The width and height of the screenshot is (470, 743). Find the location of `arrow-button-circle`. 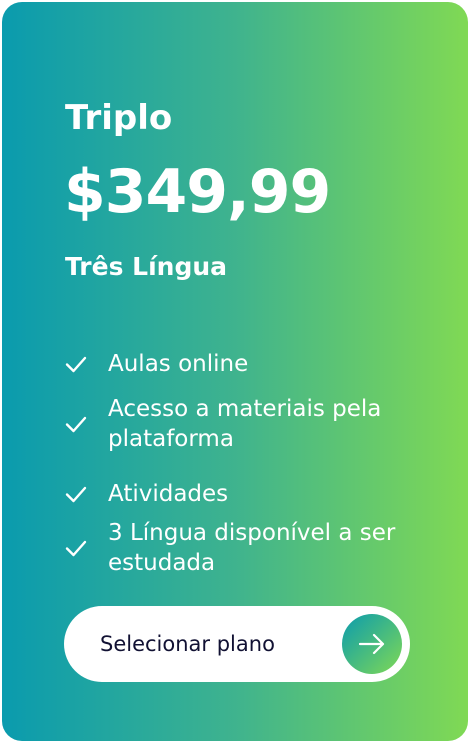

arrow-button-circle is located at coordinates (372, 644).